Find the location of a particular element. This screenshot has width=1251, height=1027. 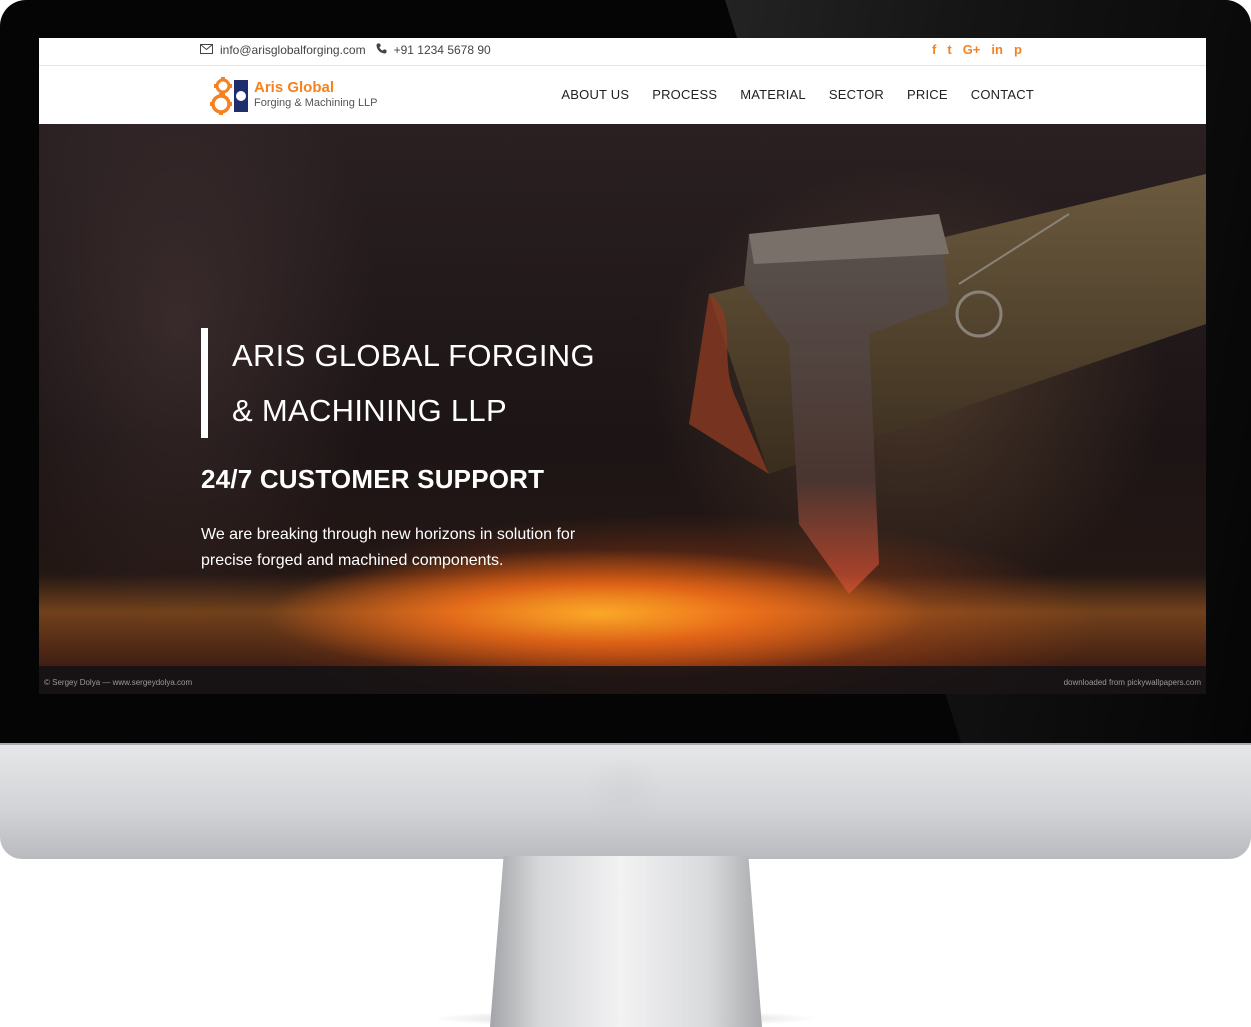

monitor-logo is located at coordinates (623, 794).